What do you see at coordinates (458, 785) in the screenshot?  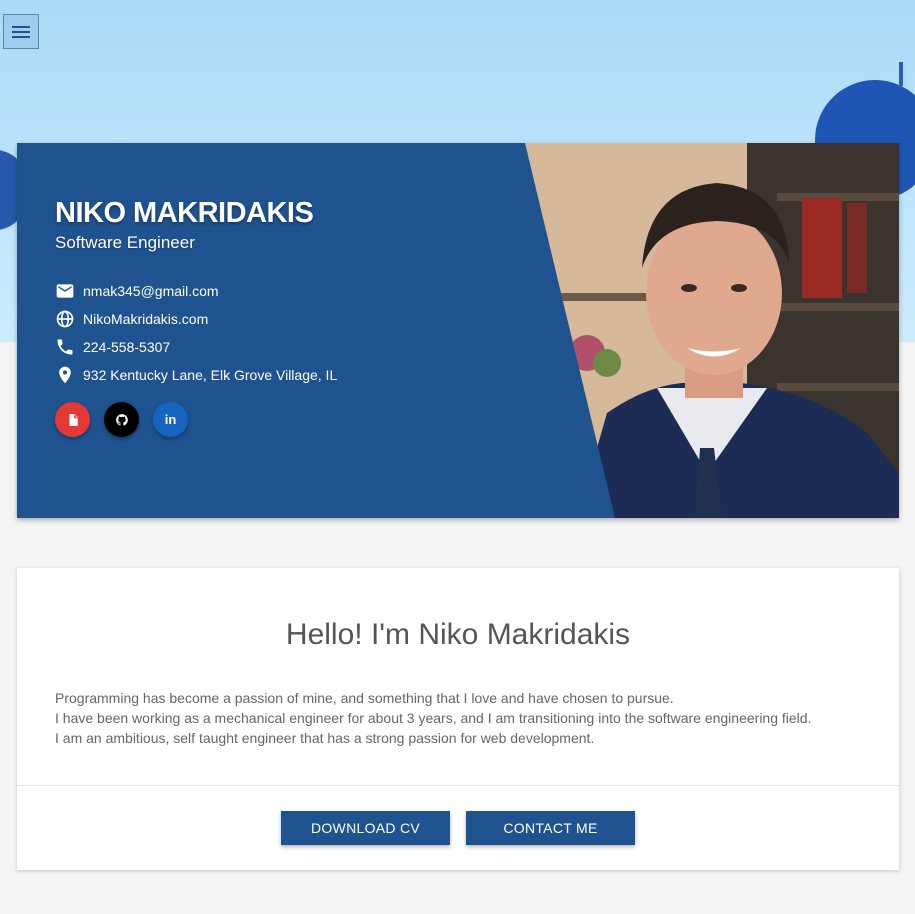 I see `card-divider` at bounding box center [458, 785].